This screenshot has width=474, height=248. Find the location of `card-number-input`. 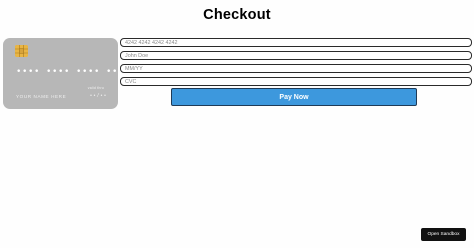

card-number-input is located at coordinates (296, 42).